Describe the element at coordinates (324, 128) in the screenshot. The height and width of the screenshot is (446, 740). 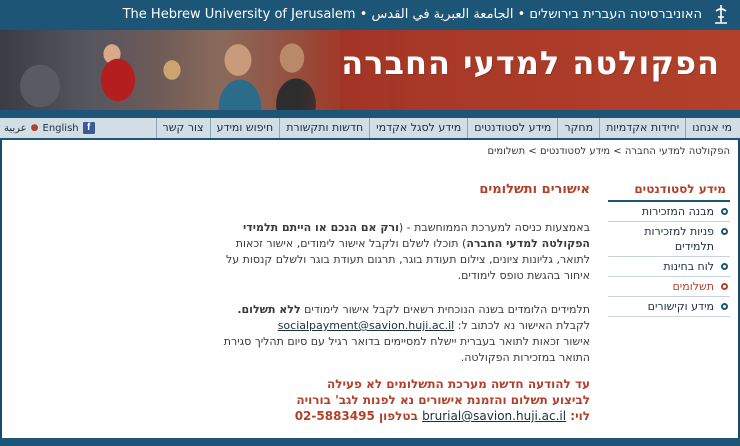
I see `nav-item-news: חדשות ותקשורת` at that location.